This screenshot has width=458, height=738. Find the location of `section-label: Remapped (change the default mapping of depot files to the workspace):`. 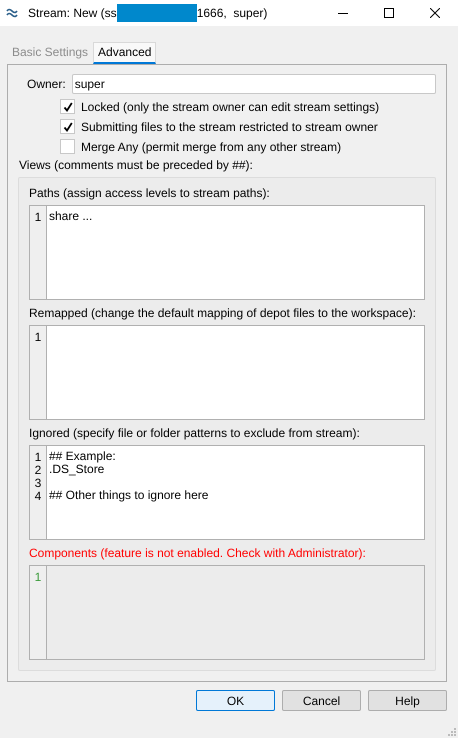

section-label: Remapped (change the default mapping of depot files to the workspace): is located at coordinates (223, 313).